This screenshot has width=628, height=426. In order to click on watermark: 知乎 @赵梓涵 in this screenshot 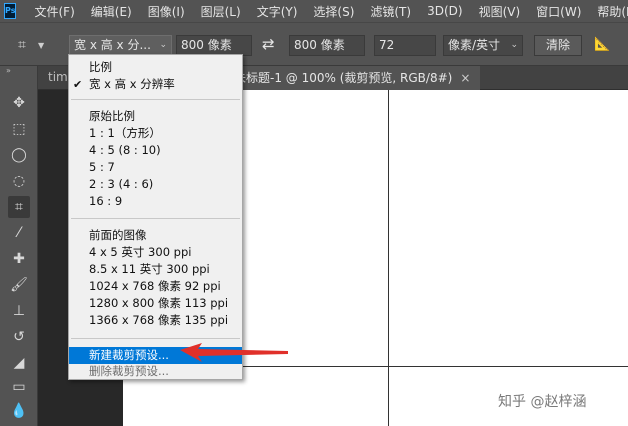, I will do `click(542, 402)`.